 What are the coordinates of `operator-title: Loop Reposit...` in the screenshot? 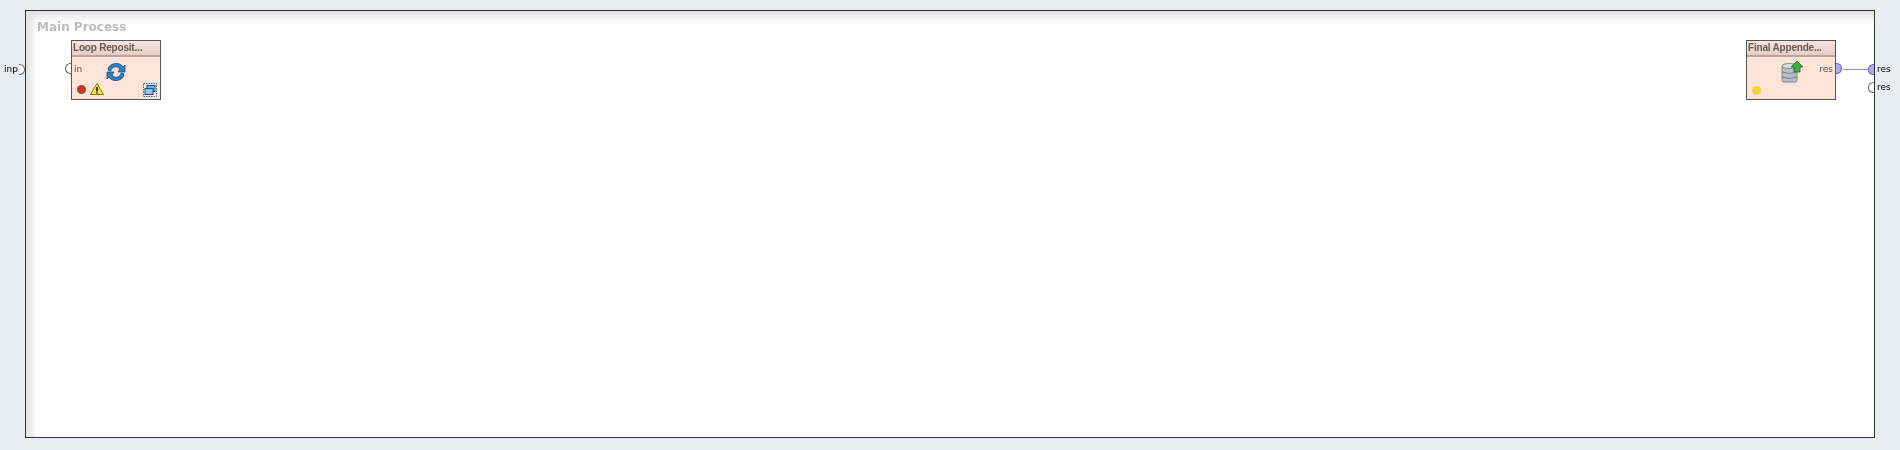 It's located at (116, 49).